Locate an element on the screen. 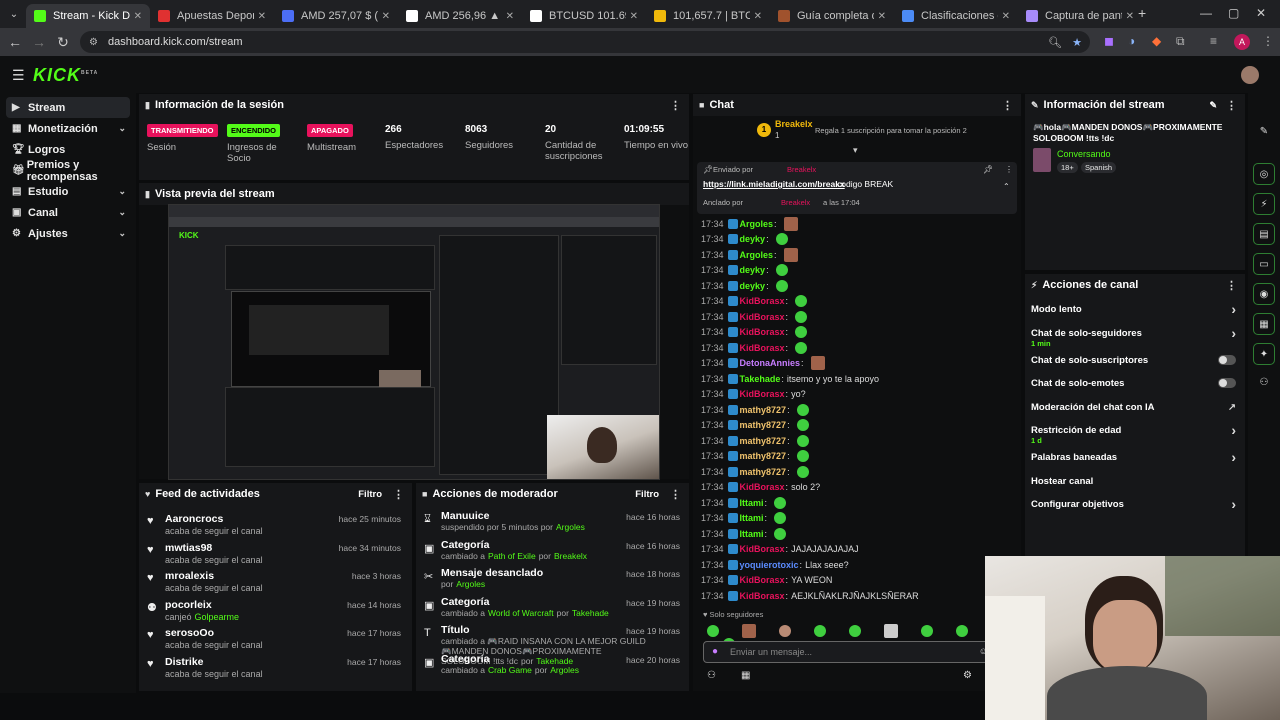  session-kebab-icon: ⋮ is located at coordinates (675, 105).